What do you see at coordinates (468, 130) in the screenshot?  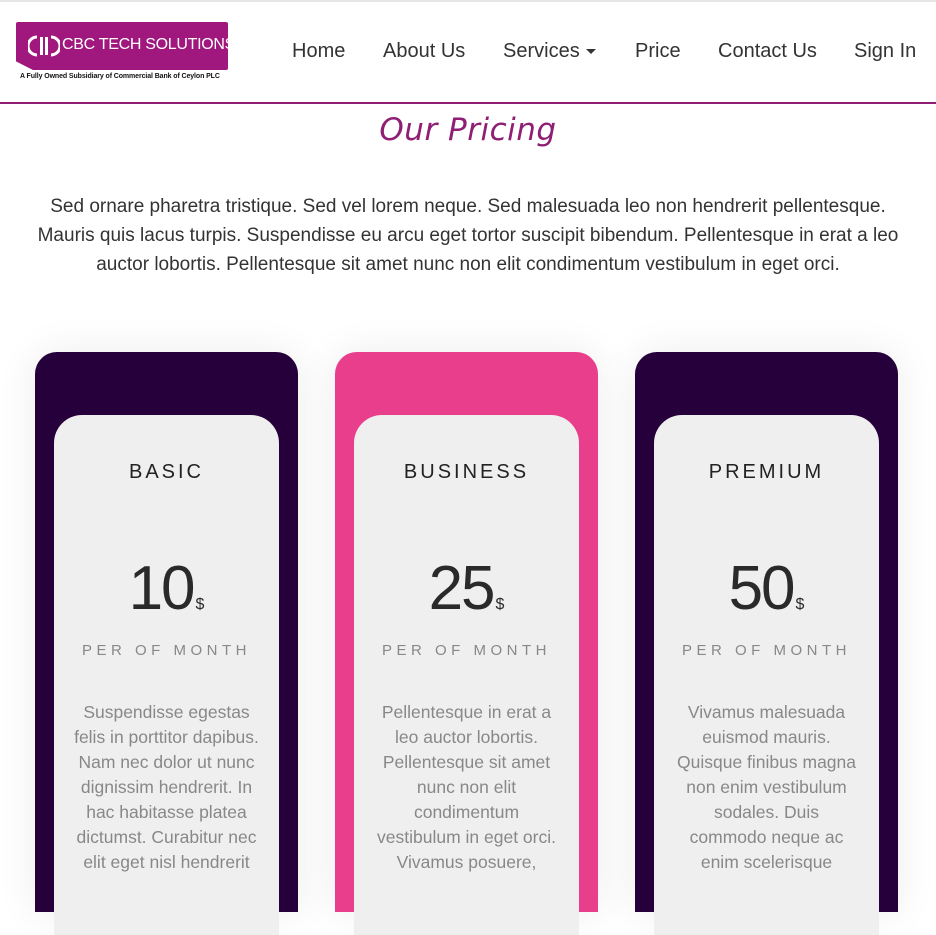 I see `page-title: Our Pricing` at bounding box center [468, 130].